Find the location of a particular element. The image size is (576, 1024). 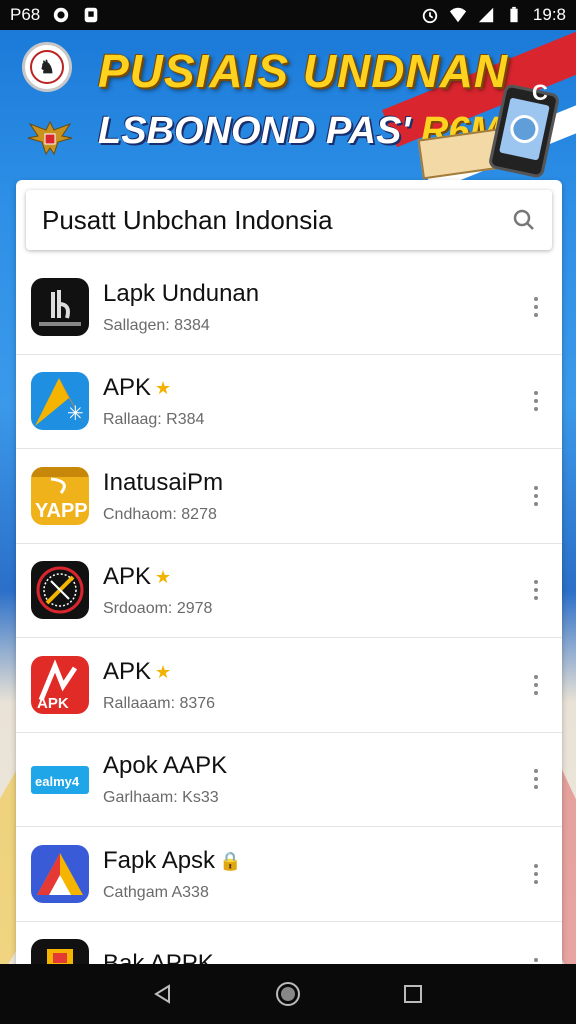

back-triangle-icon is located at coordinates (161, 994).